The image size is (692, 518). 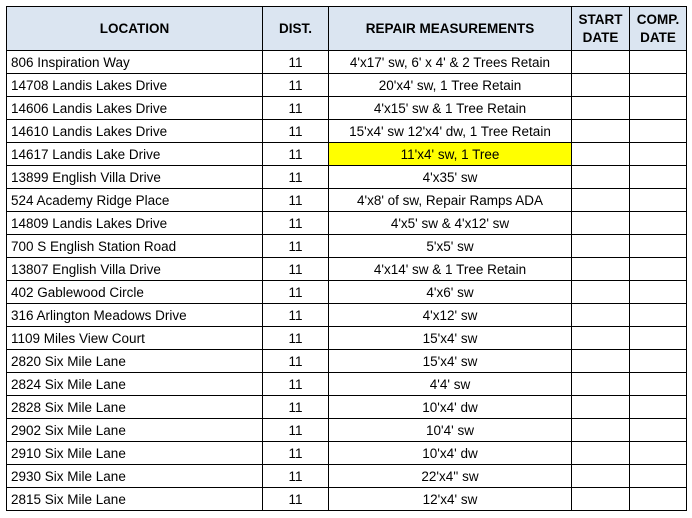 I want to click on table-row: 2930 Six Mile Lane 11 22'x4'' sw, so click(x=346, y=476).